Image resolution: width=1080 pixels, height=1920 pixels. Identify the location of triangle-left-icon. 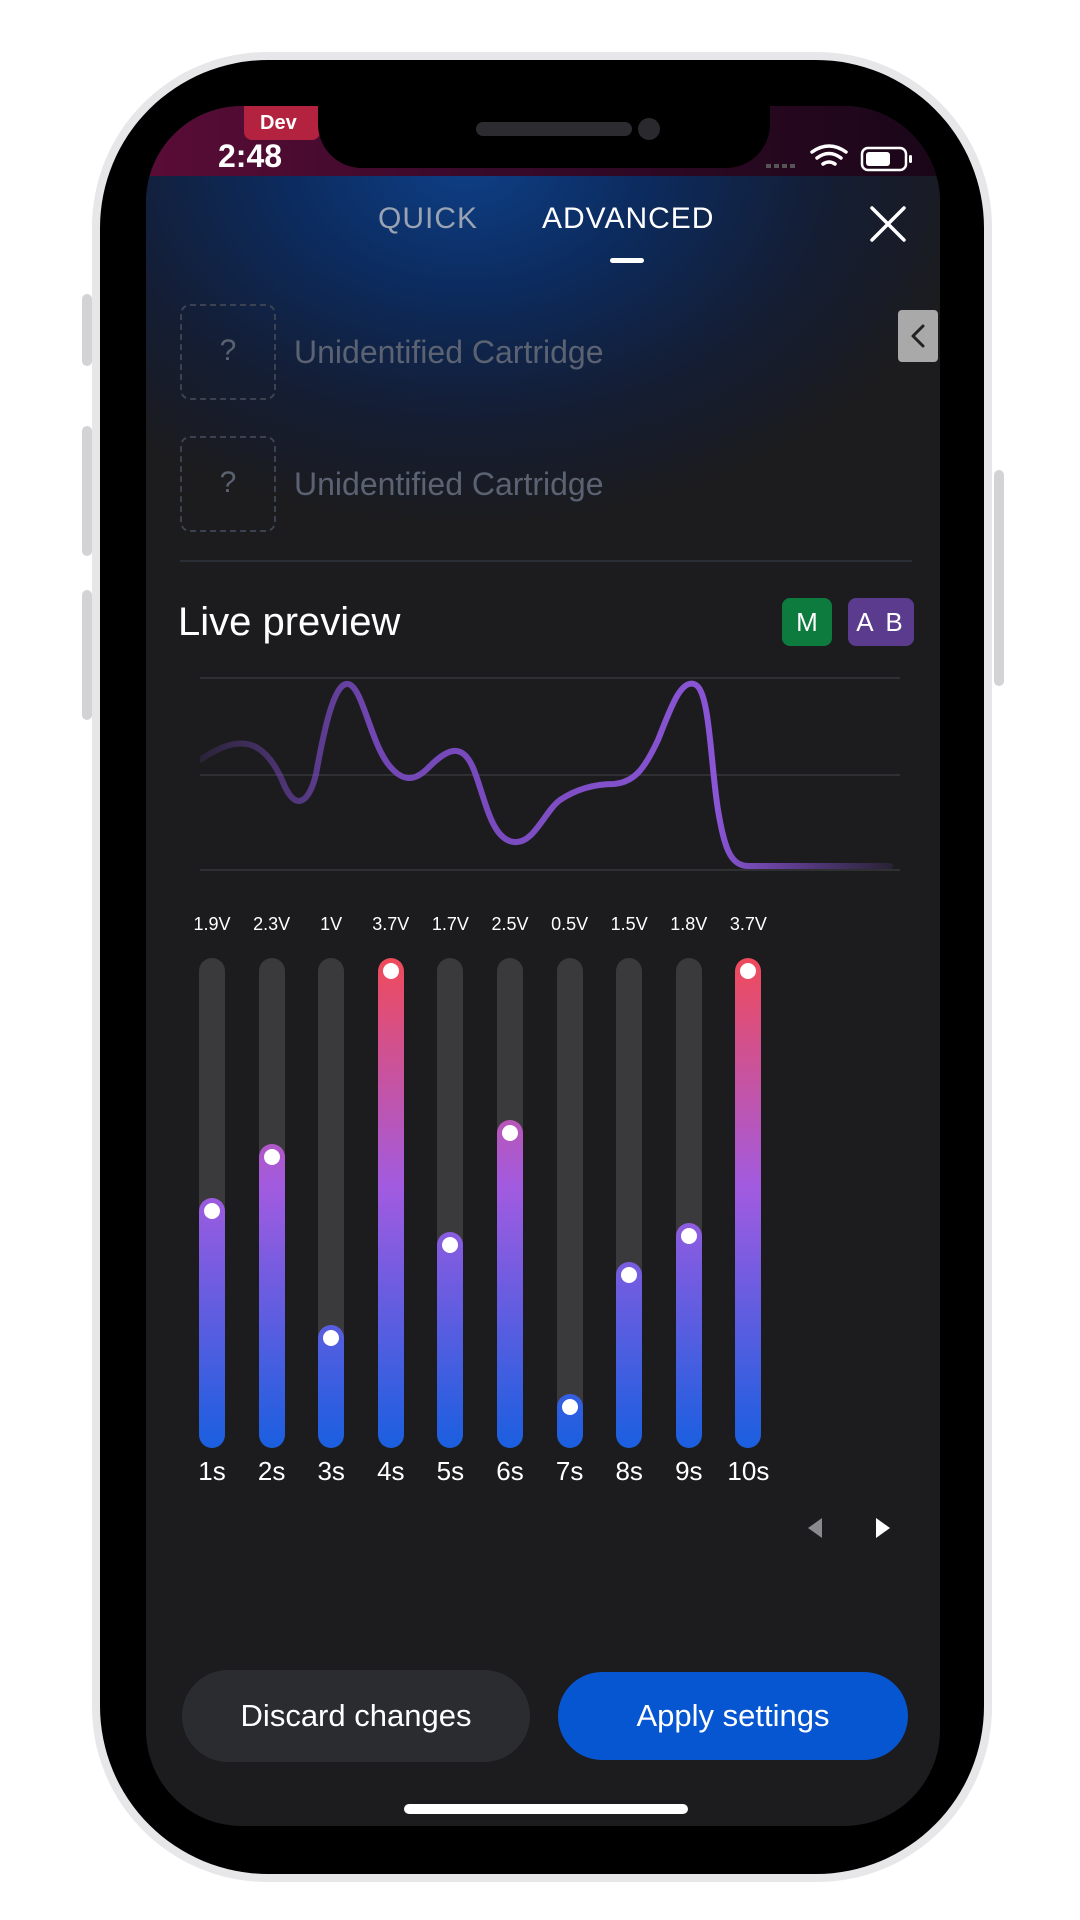
(815, 1528).